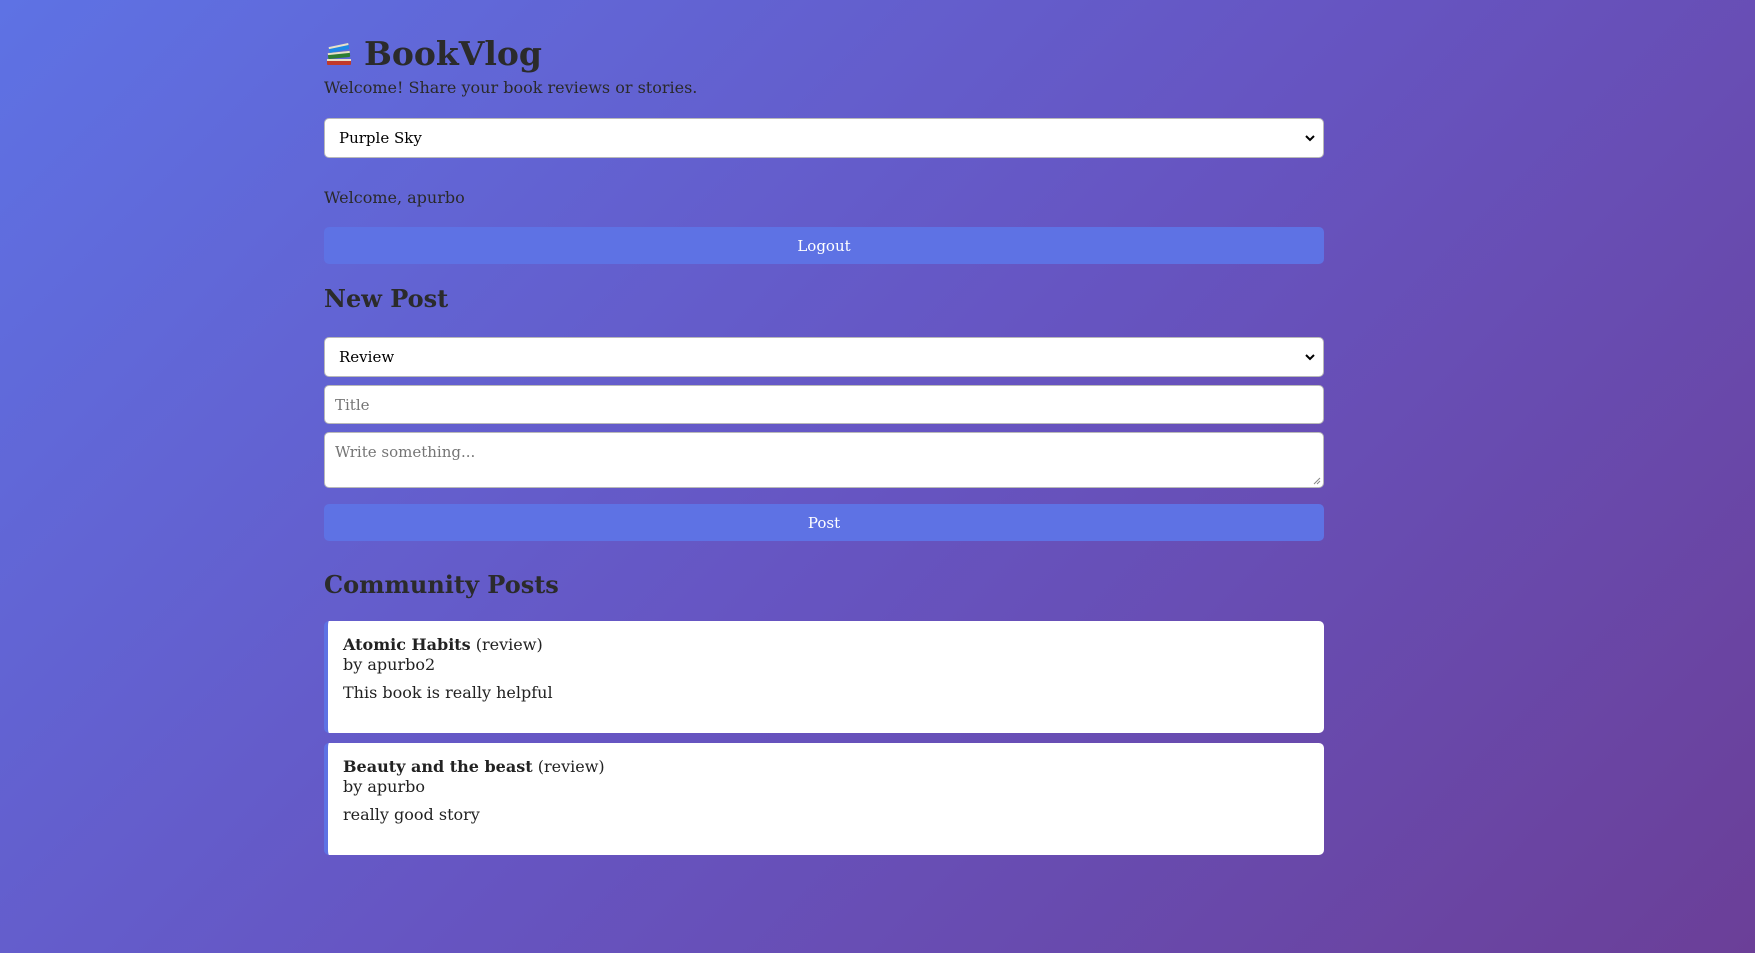 This screenshot has height=953, width=1755. What do you see at coordinates (394, 197) in the screenshot?
I see `welcome-user-text: Welcome, apurbo` at bounding box center [394, 197].